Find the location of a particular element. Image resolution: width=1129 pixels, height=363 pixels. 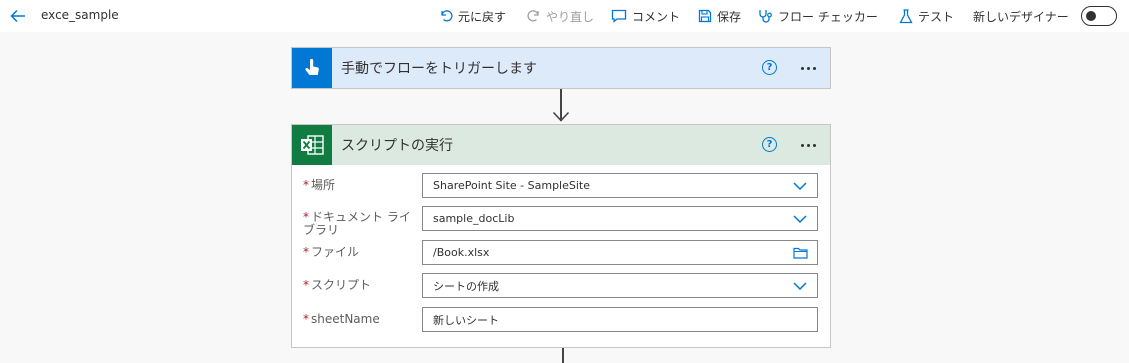

flow-checker-label: フロー チェッカー is located at coordinates (828, 16).